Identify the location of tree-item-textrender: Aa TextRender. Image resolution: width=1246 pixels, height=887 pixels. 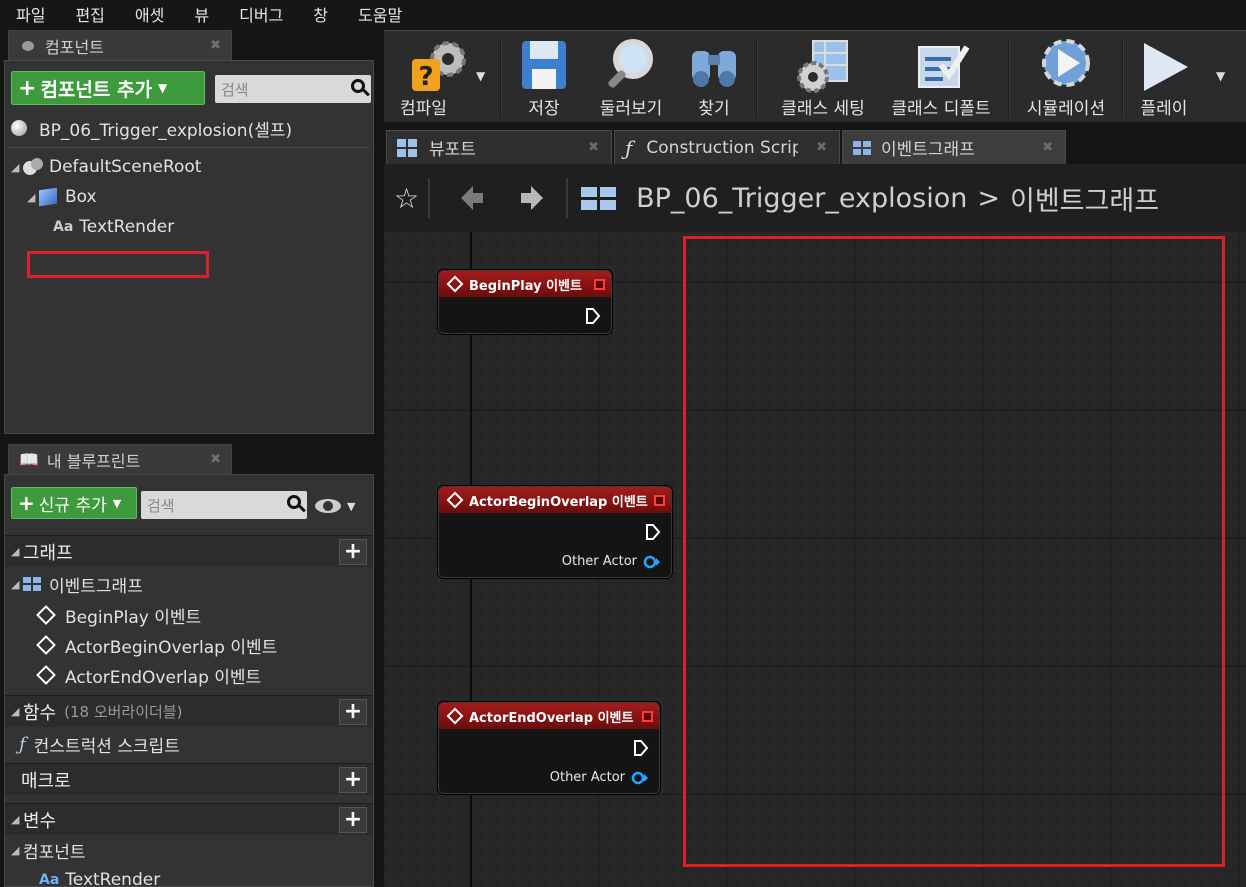
(113, 227).